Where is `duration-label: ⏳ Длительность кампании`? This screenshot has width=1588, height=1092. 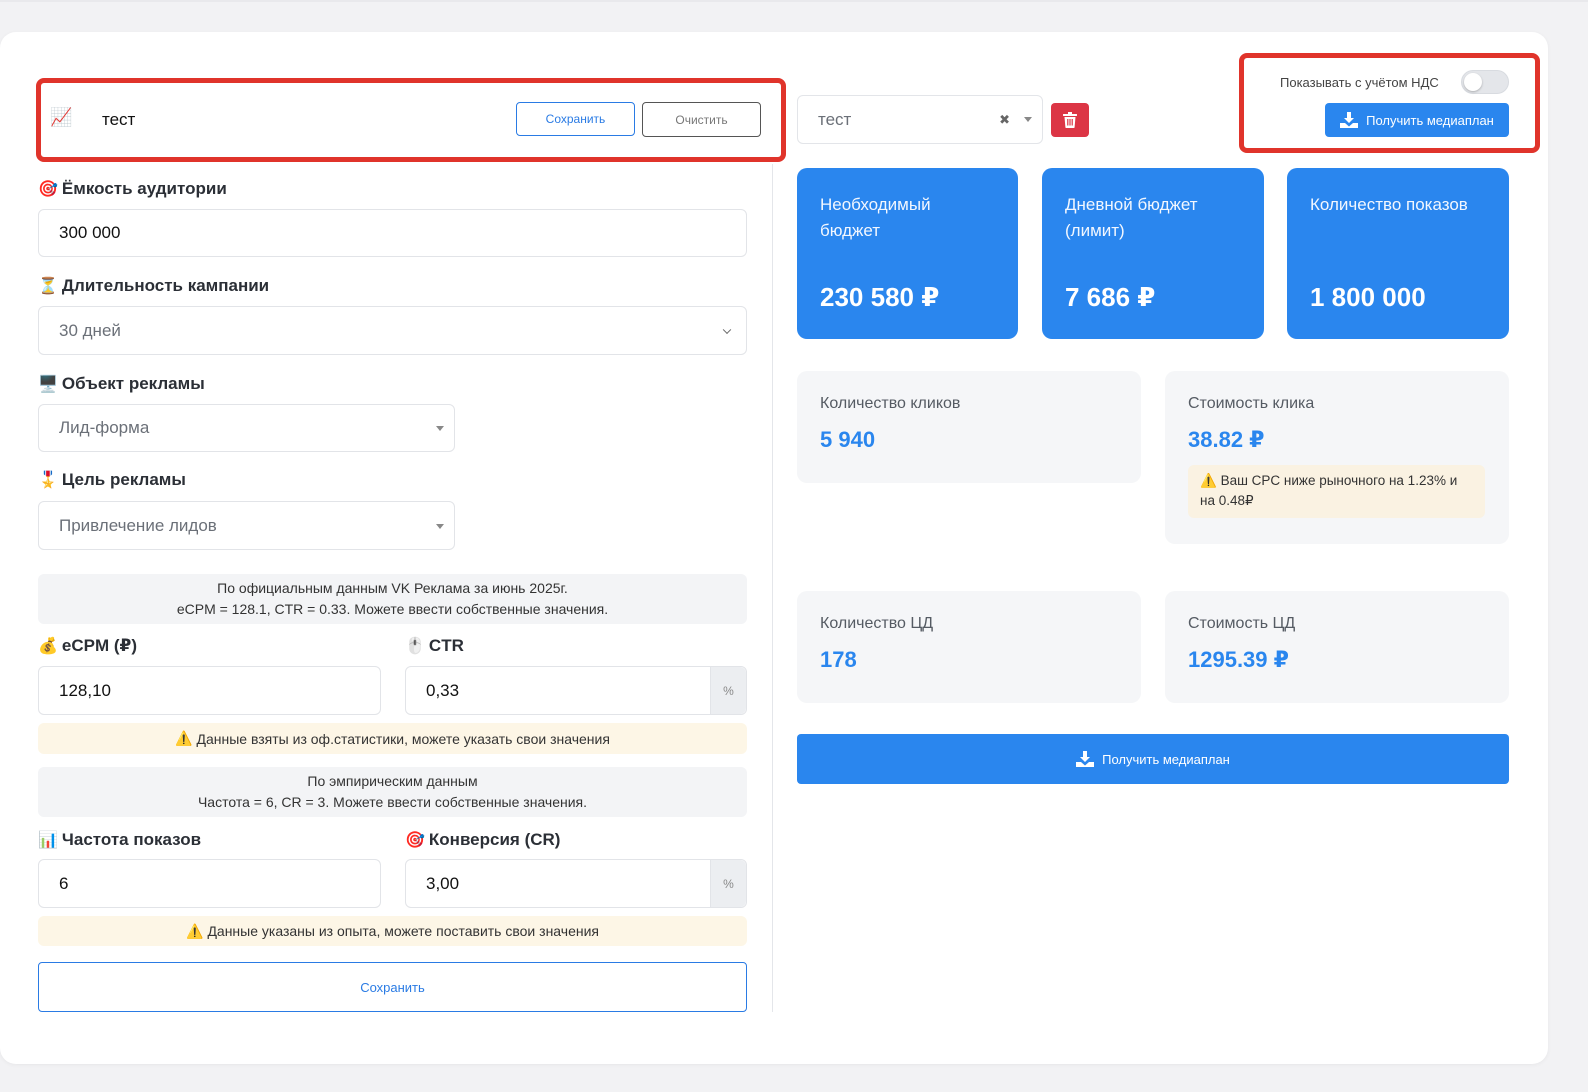 duration-label: ⏳ Длительность кампании is located at coordinates (153, 286).